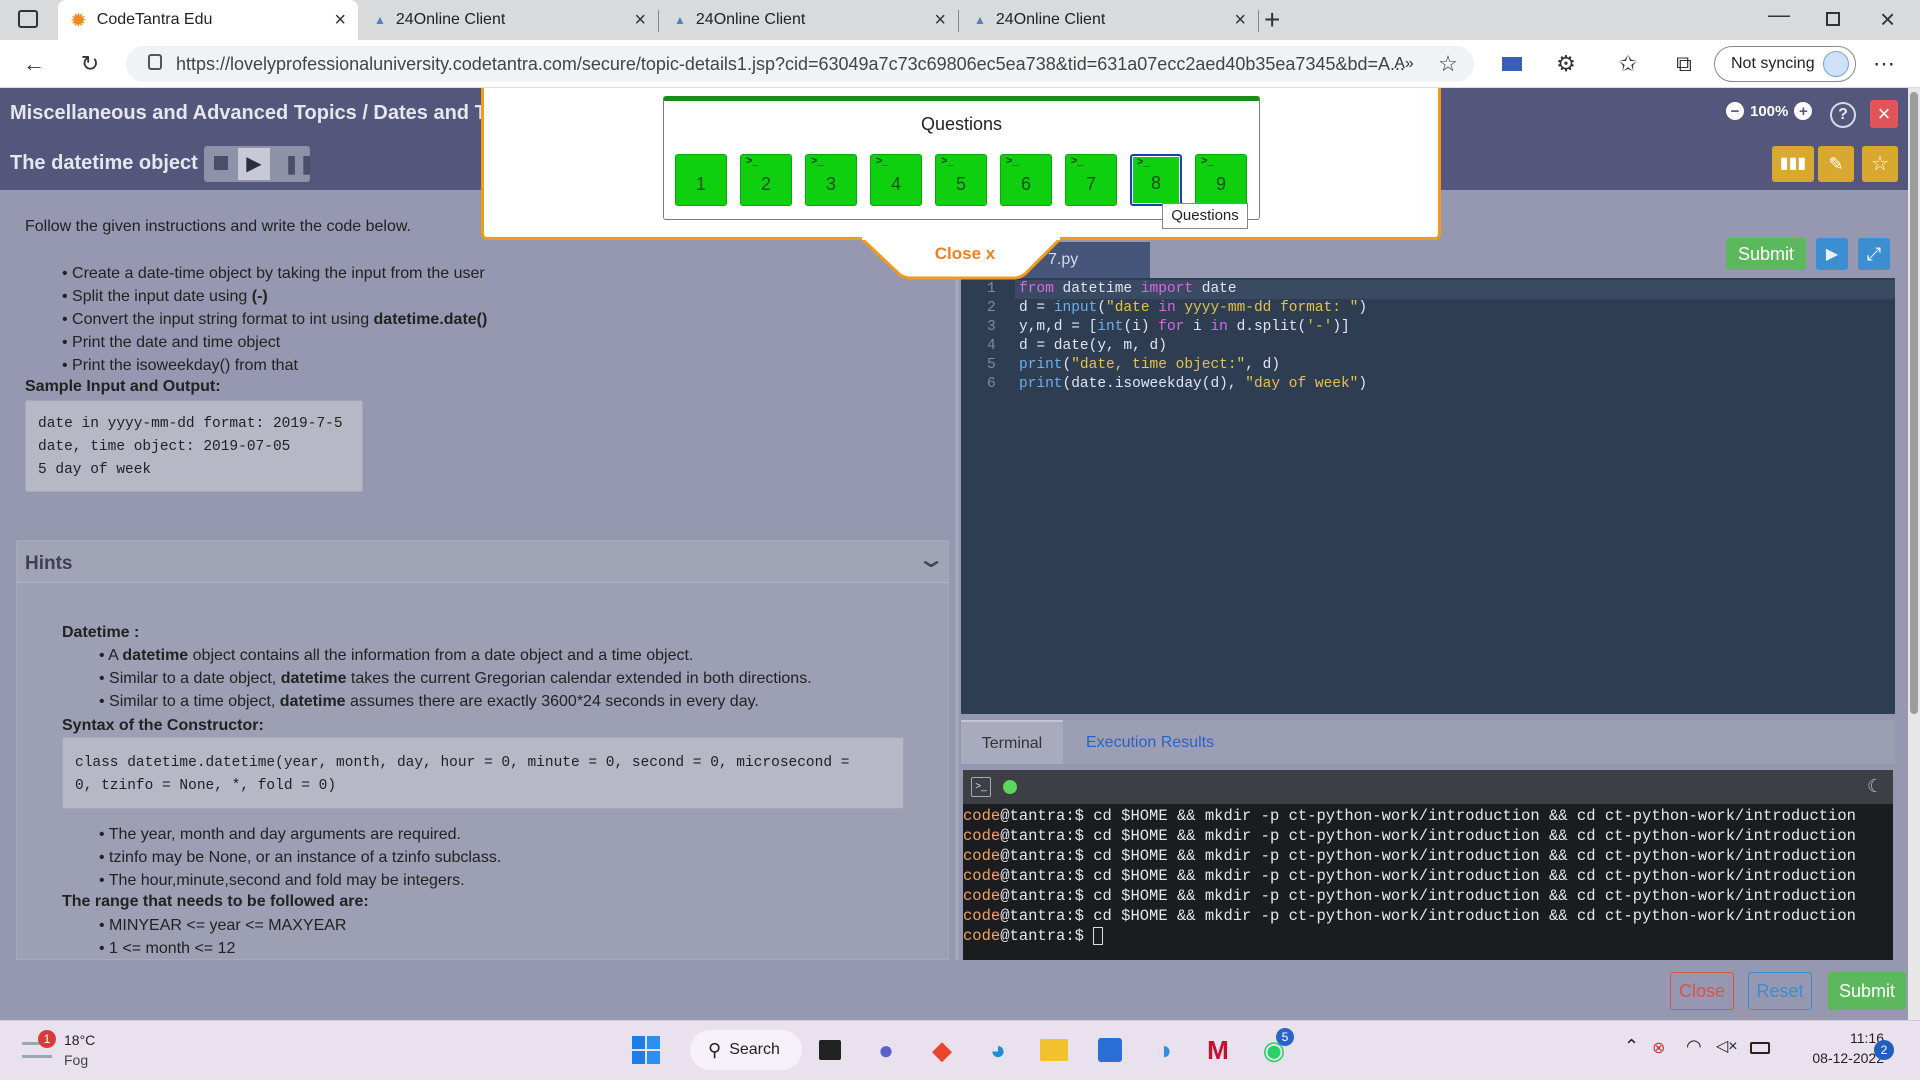 This screenshot has height=1080, width=1920. I want to click on panel-splitter, so click(957, 575).